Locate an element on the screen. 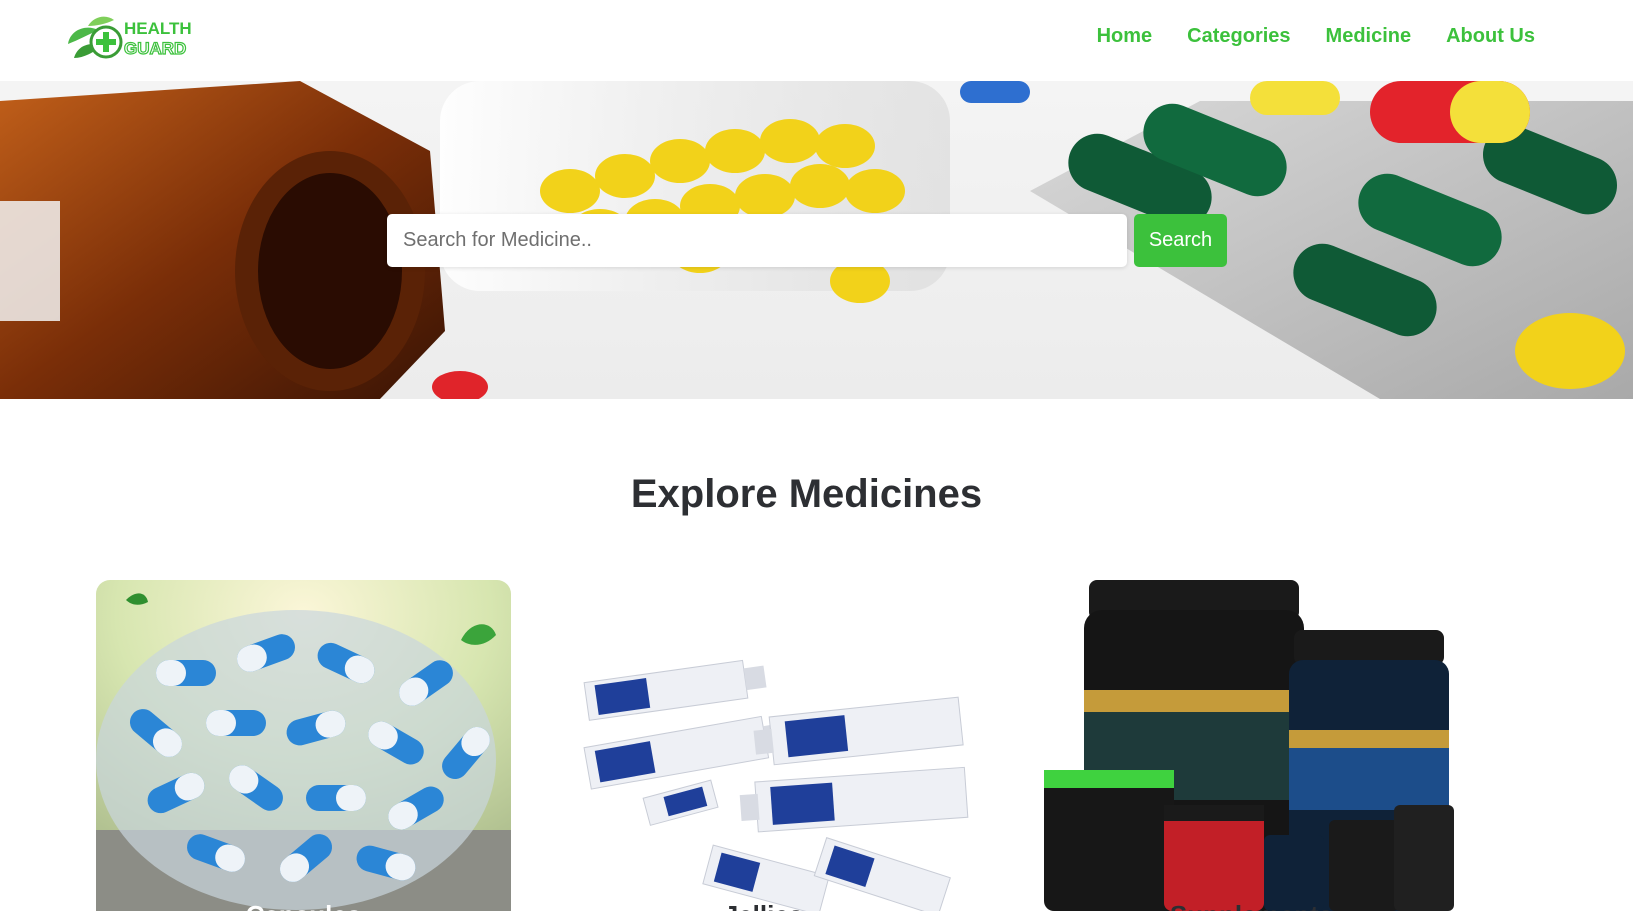 The width and height of the screenshot is (1633, 911). card-label-jellies: Jellies is located at coordinates (763, 905).